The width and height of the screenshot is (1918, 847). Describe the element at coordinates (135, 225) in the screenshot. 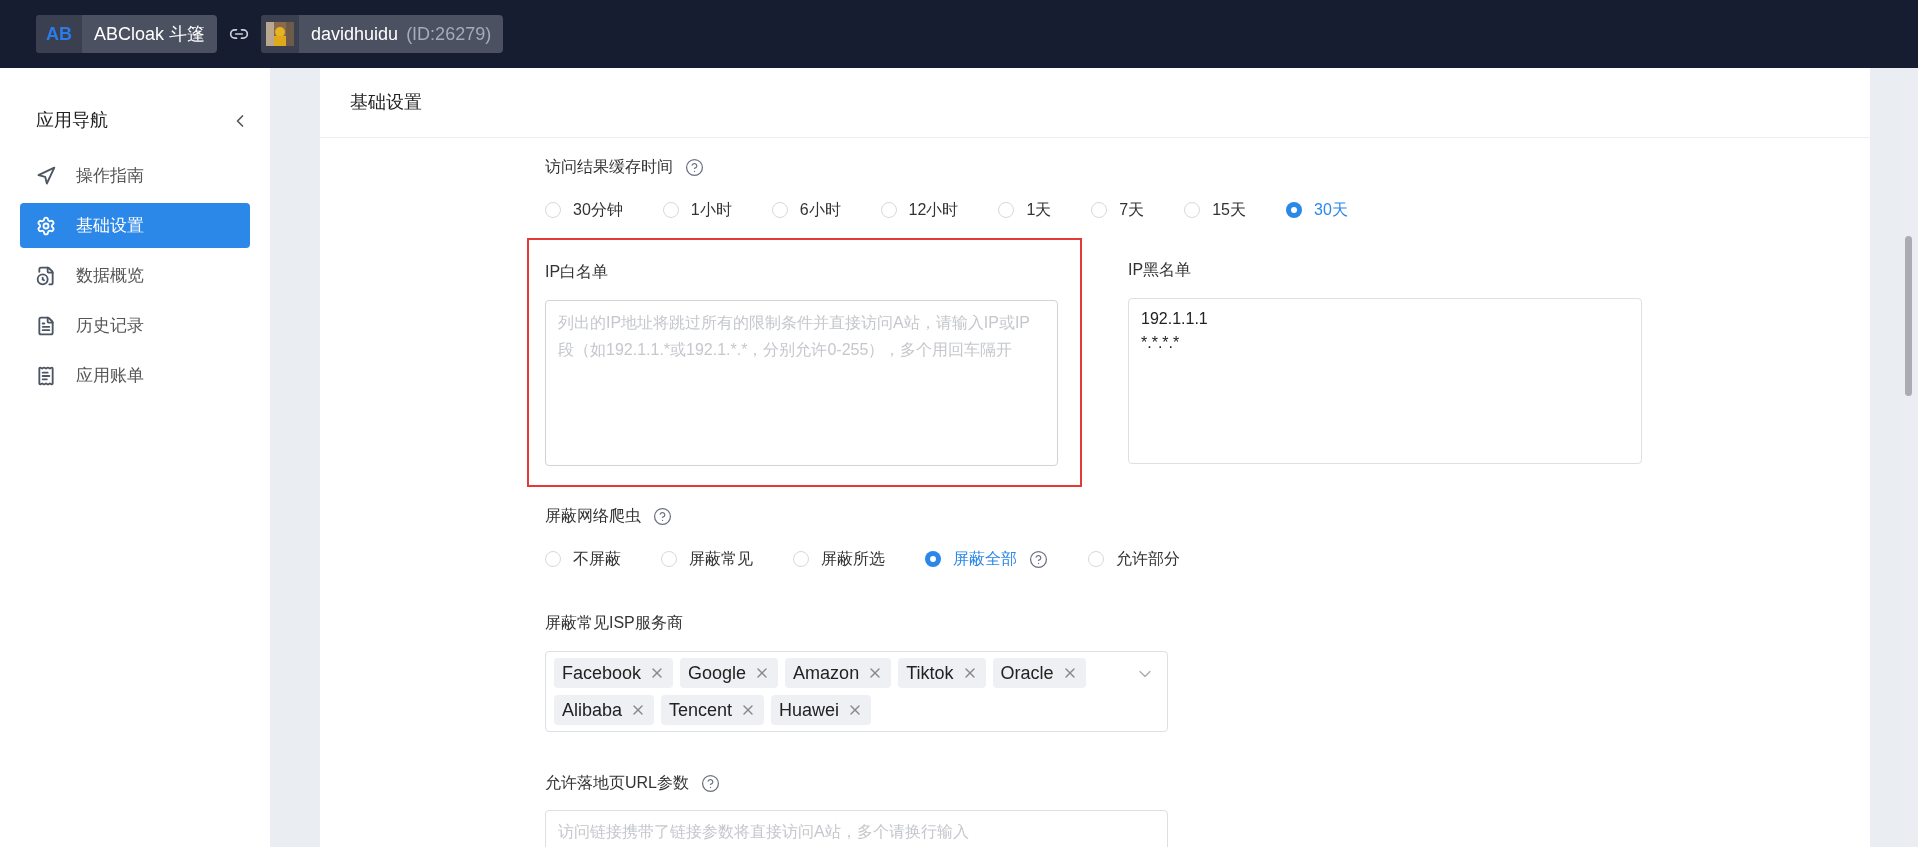

I see `nav-item: 基础设置` at that location.